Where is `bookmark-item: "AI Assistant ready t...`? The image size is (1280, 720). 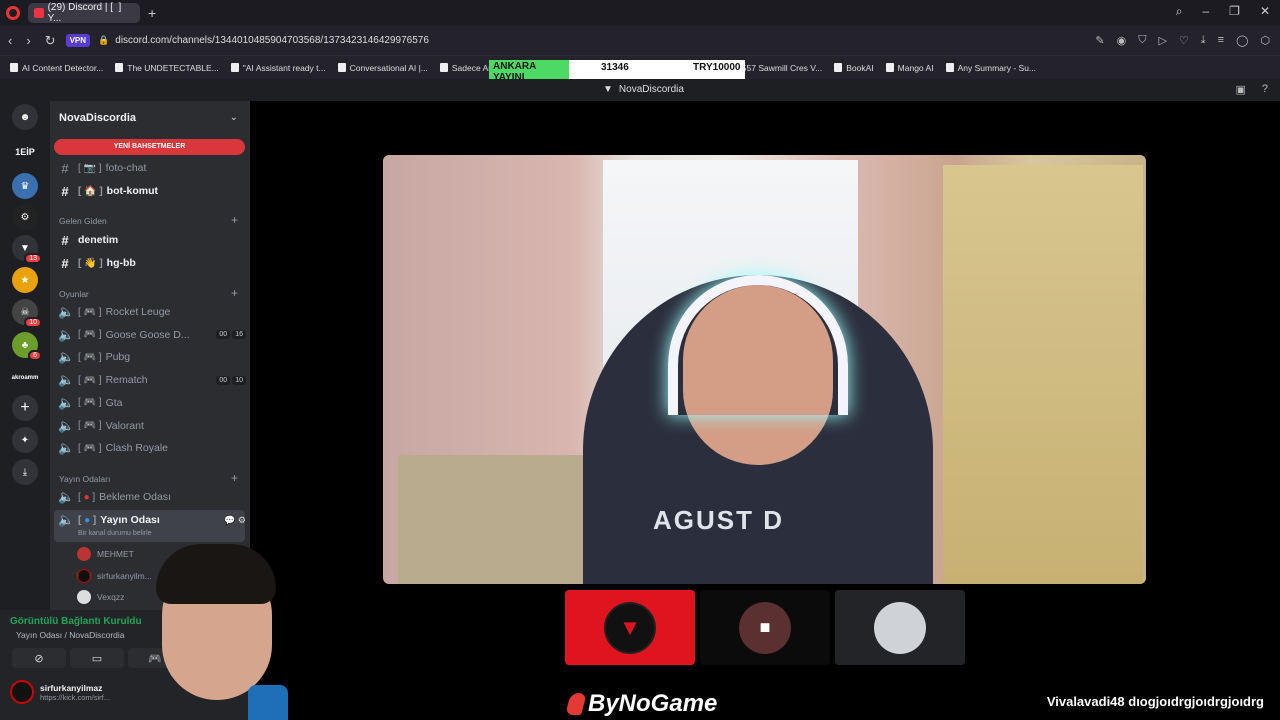 bookmark-item: "AI Assistant ready t... is located at coordinates (278, 68).